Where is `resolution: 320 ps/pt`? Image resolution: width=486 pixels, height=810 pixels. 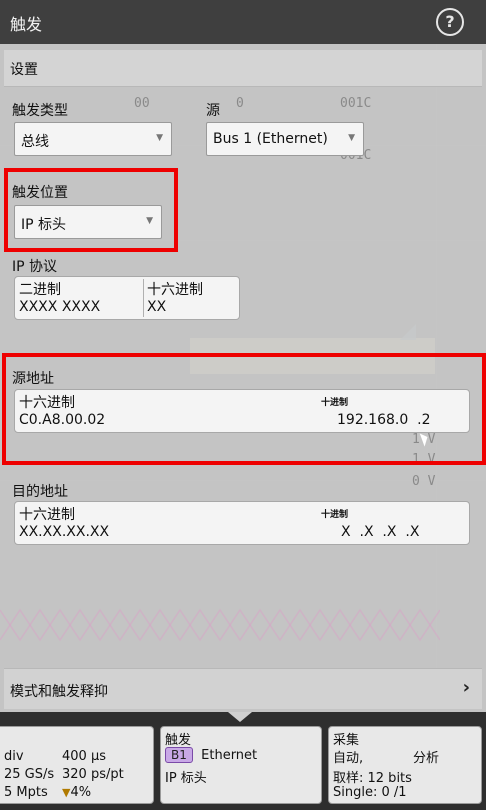 resolution: 320 ps/pt is located at coordinates (93, 774).